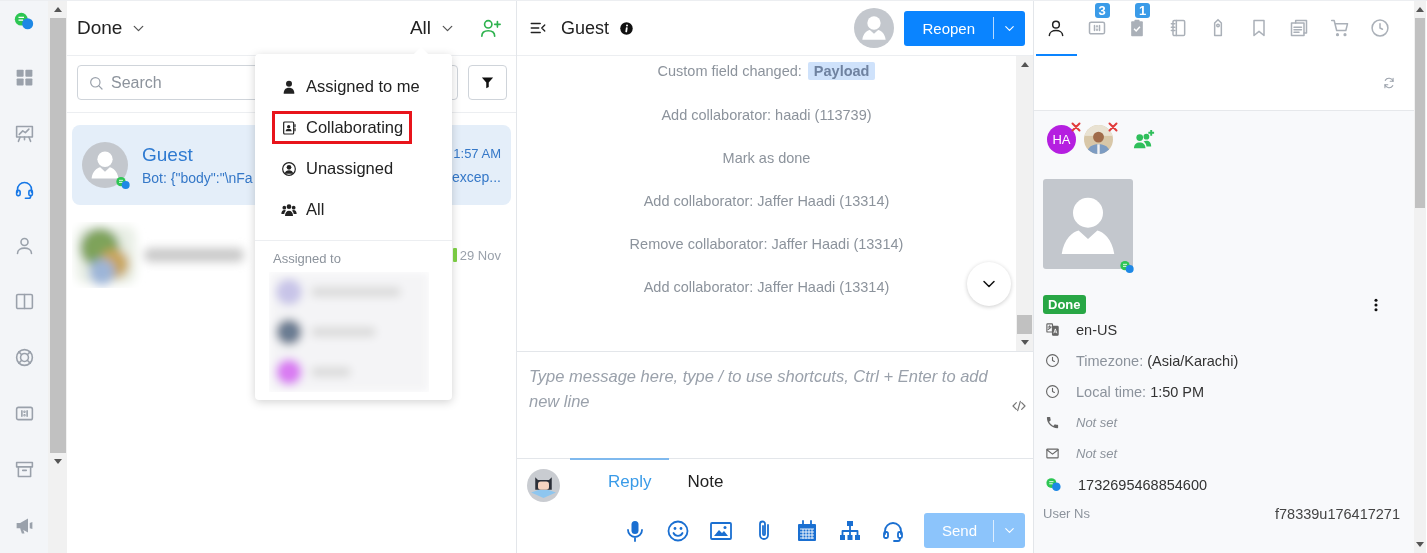 This screenshot has width=1427, height=553. I want to click on attribute-label: User Ns, so click(1066, 514).